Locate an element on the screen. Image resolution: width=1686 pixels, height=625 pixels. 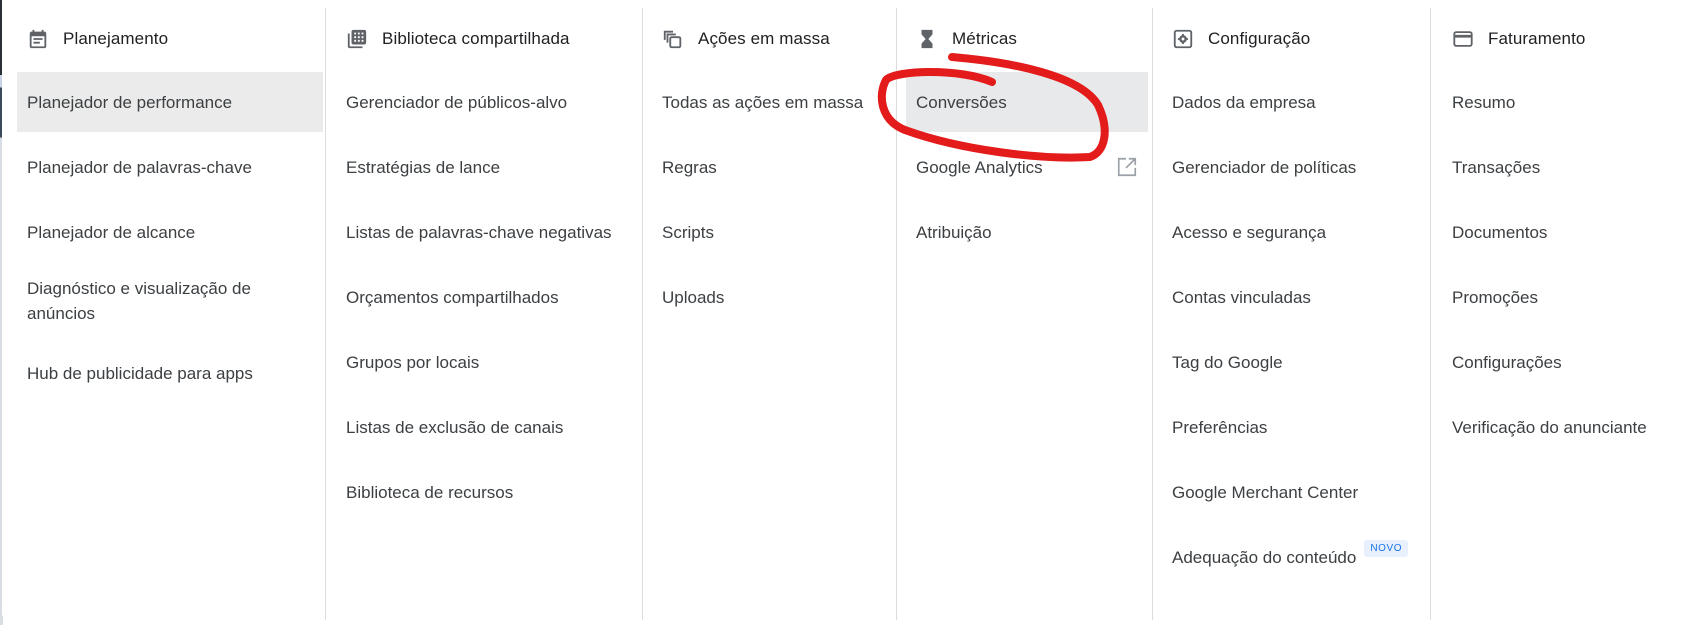
menu-item-label: Planejador de alcance is located at coordinates (111, 232).